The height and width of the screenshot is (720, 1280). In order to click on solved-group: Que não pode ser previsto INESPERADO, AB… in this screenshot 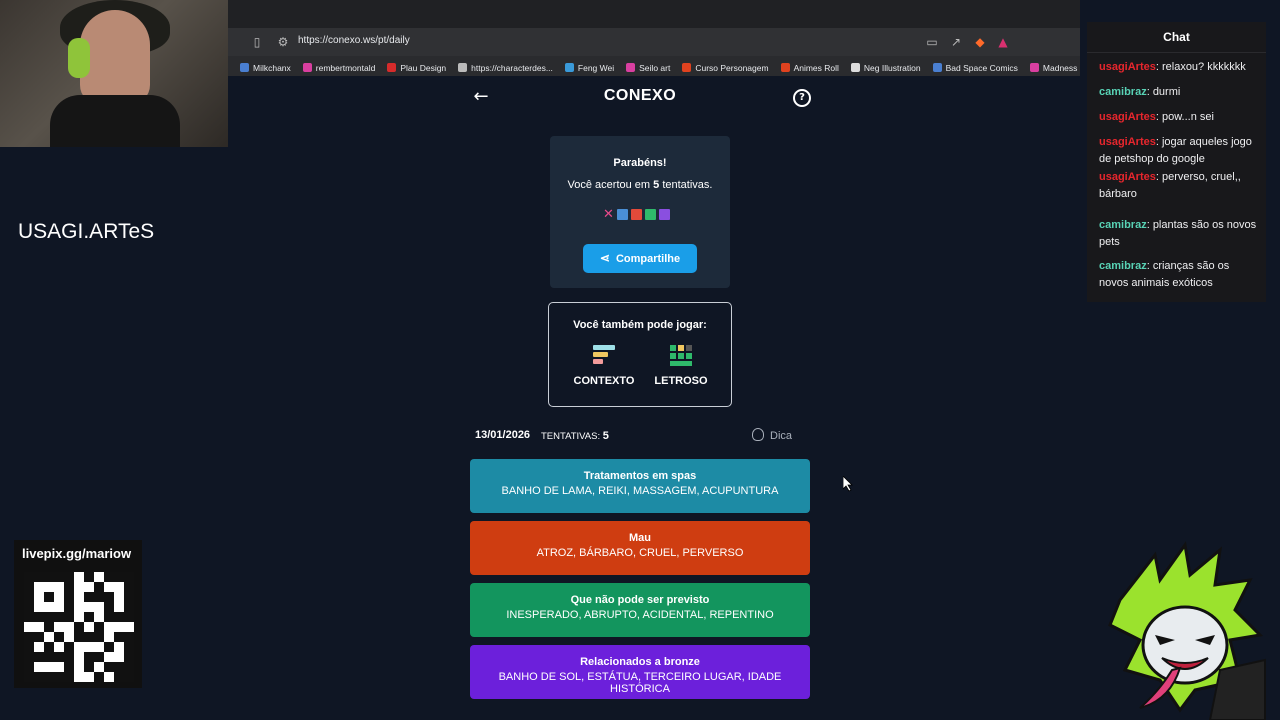, I will do `click(640, 610)`.